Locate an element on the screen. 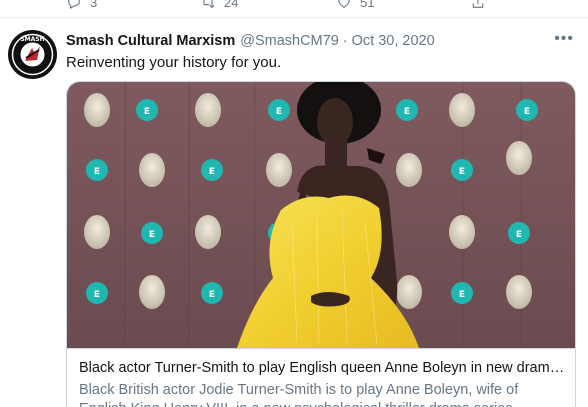 Image resolution: width=588 pixels, height=407 pixels. like-button: 51 is located at coordinates (355, 5).